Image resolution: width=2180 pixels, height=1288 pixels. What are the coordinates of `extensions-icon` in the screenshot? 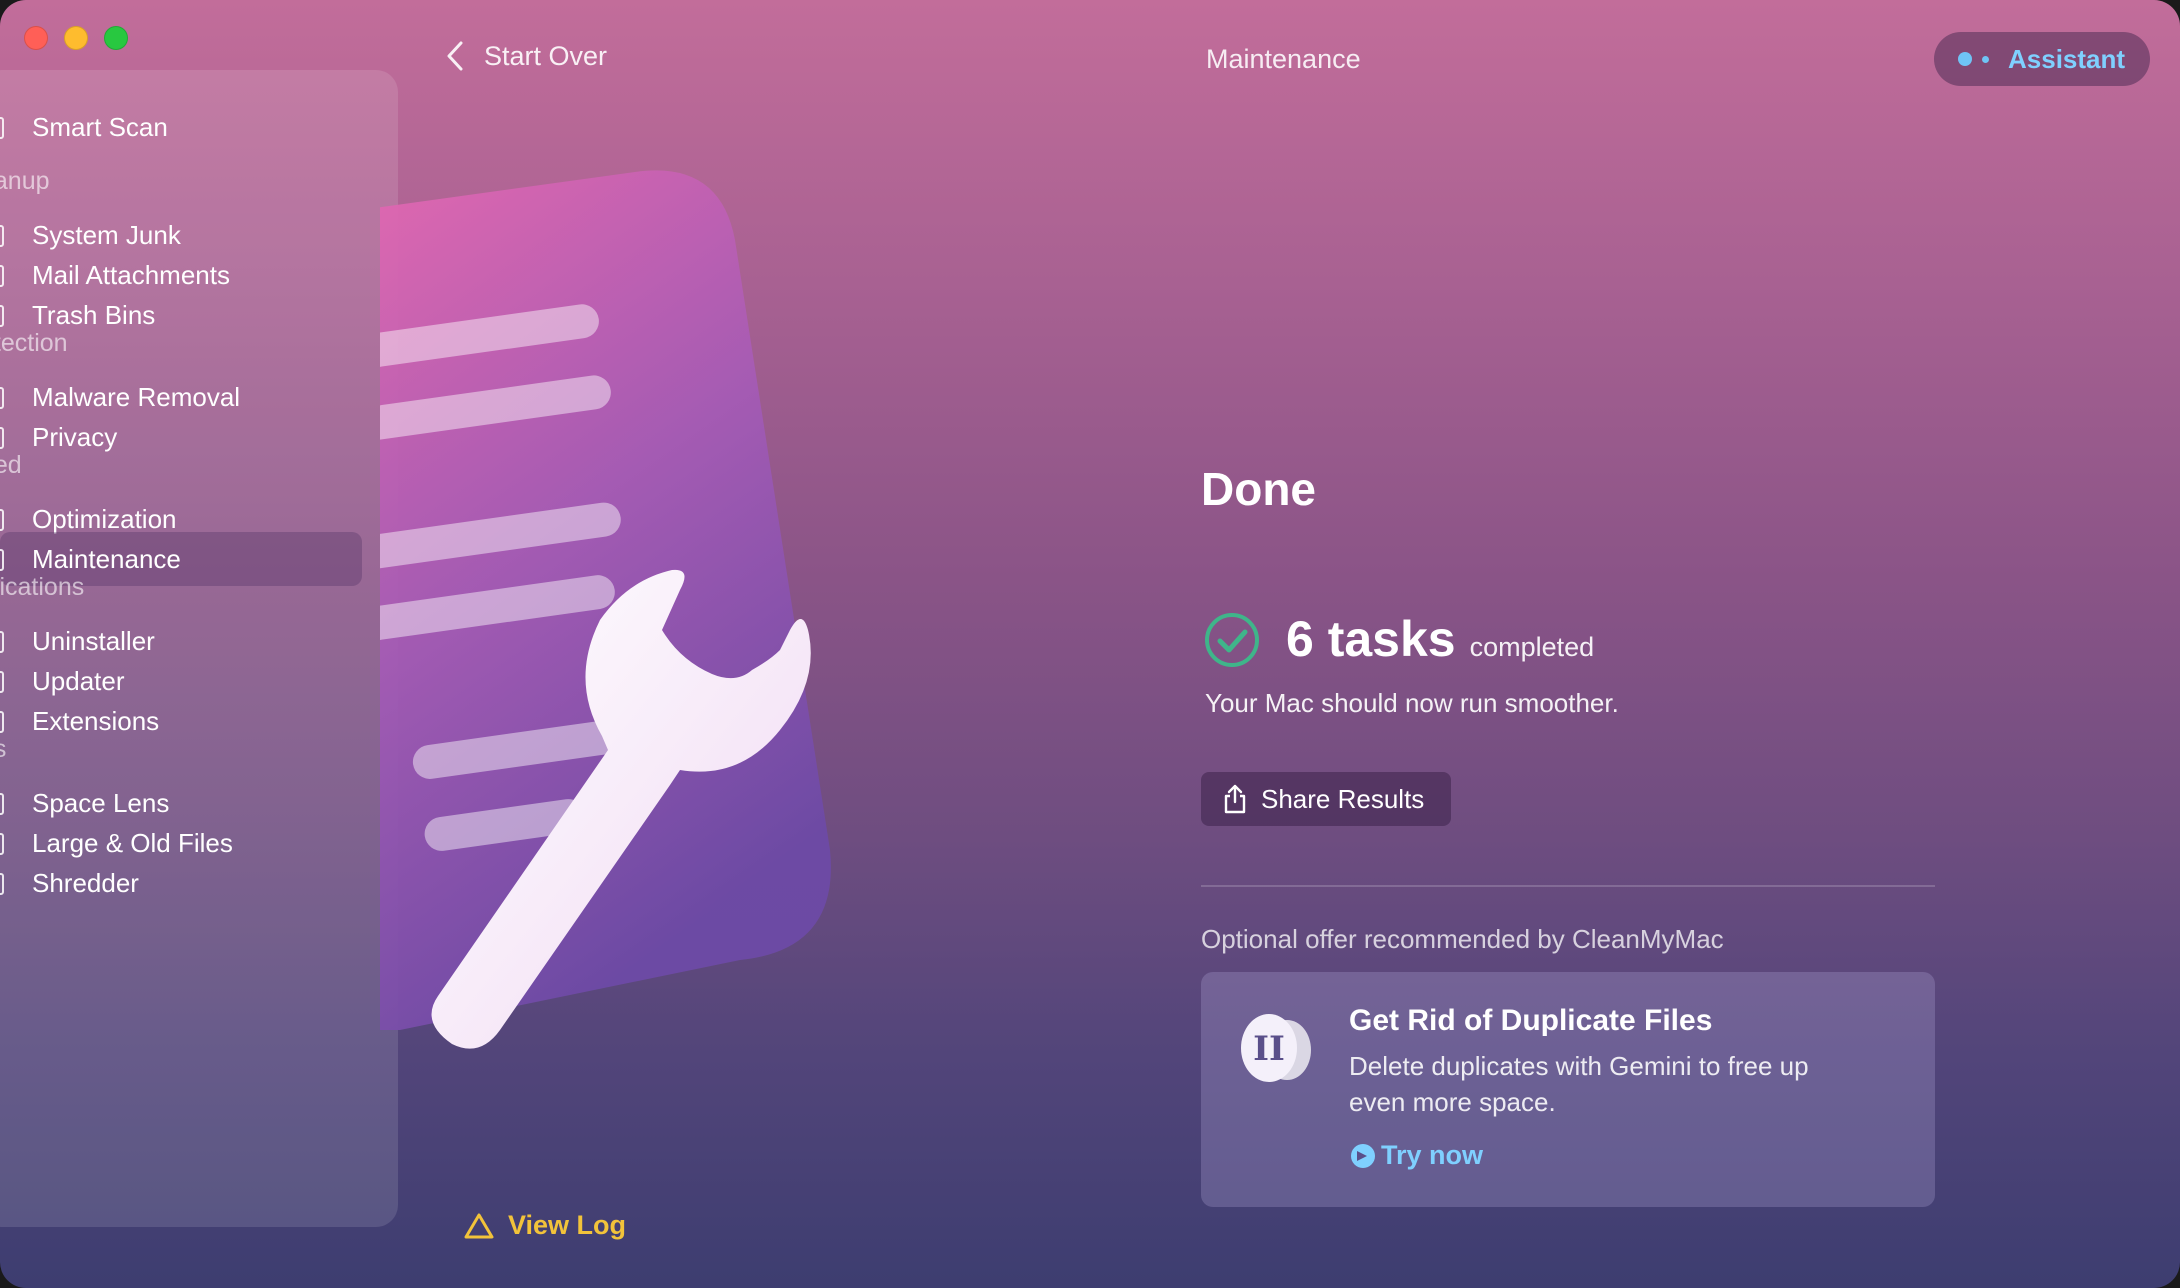 It's located at (4, 721).